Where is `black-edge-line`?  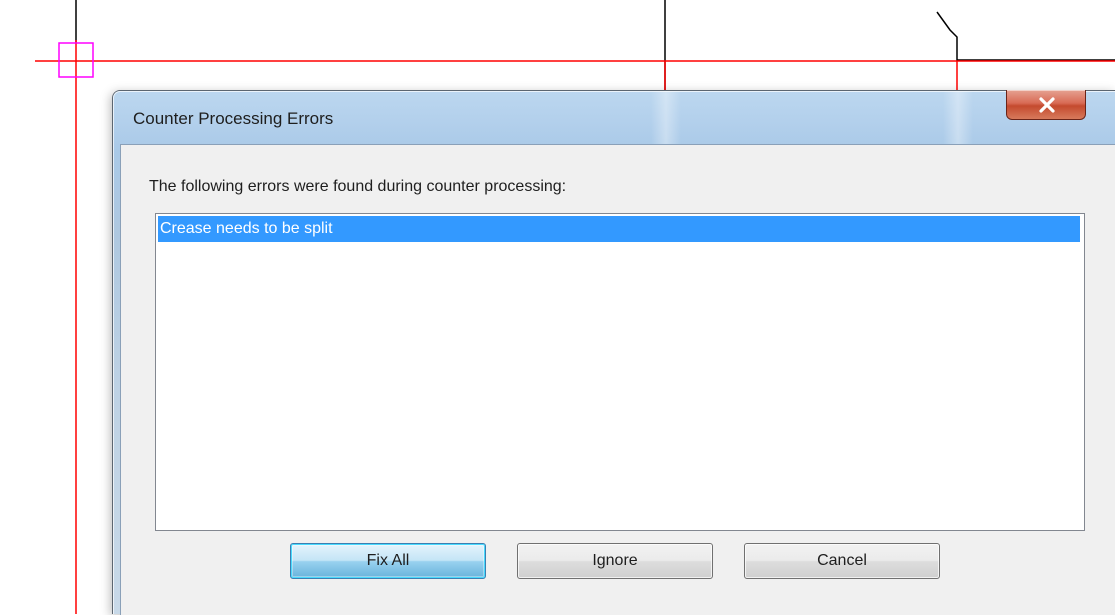
black-edge-line is located at coordinates (1025, 36).